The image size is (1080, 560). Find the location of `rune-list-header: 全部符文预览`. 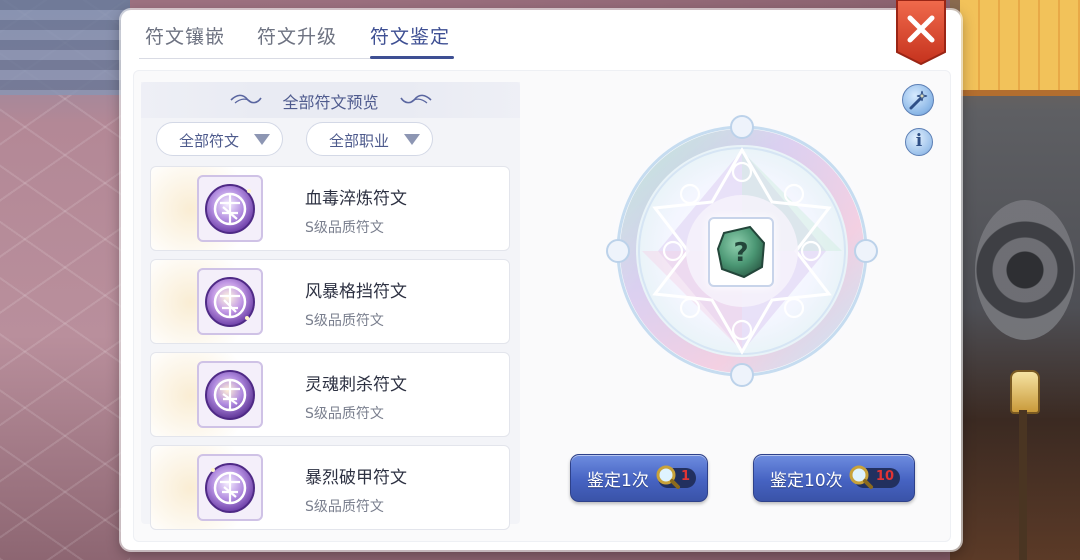

rune-list-header: 全部符文预览 is located at coordinates (330, 100).